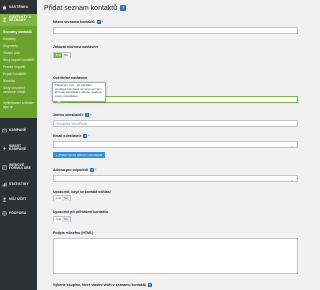  Describe the element at coordinates (80, 212) in the screenshot. I see `notify-sub-label: Upozornit při přihlášení kontaktu` at that location.